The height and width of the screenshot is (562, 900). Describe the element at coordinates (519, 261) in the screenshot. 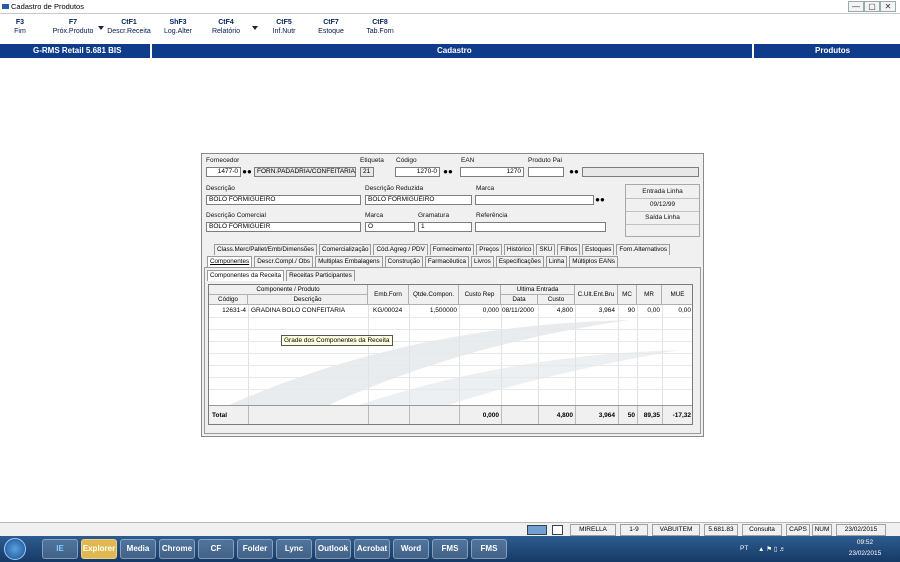

I see `tab-especificacoes: Especificações` at that location.